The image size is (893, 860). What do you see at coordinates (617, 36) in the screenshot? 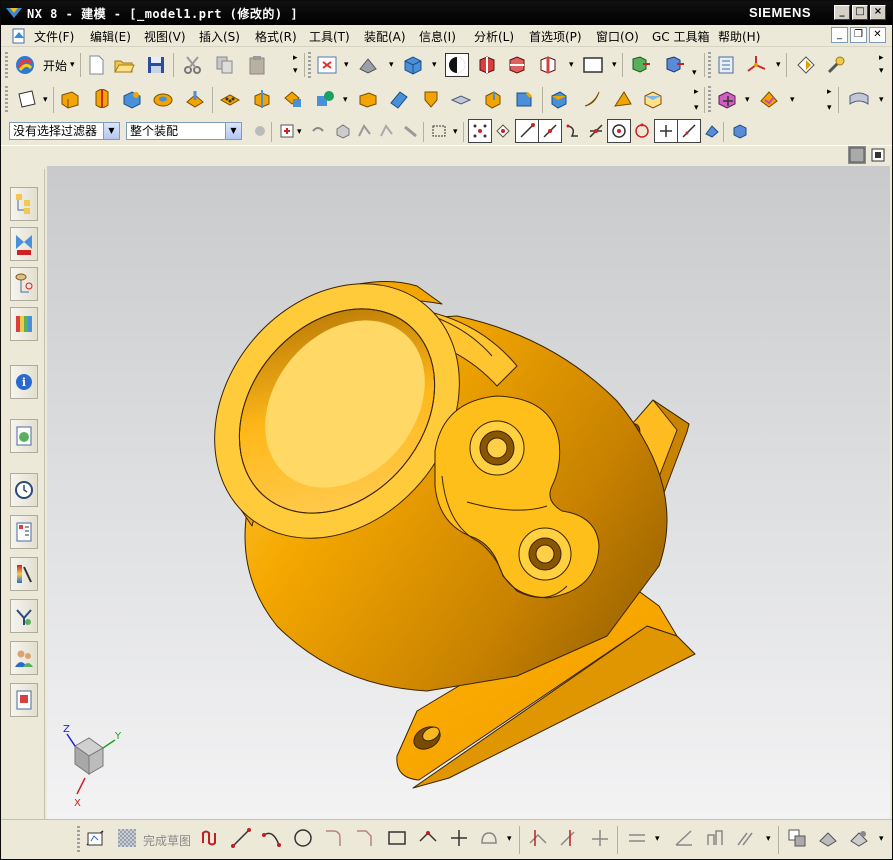
I see `menu-window: 窗口(O)` at bounding box center [617, 36].